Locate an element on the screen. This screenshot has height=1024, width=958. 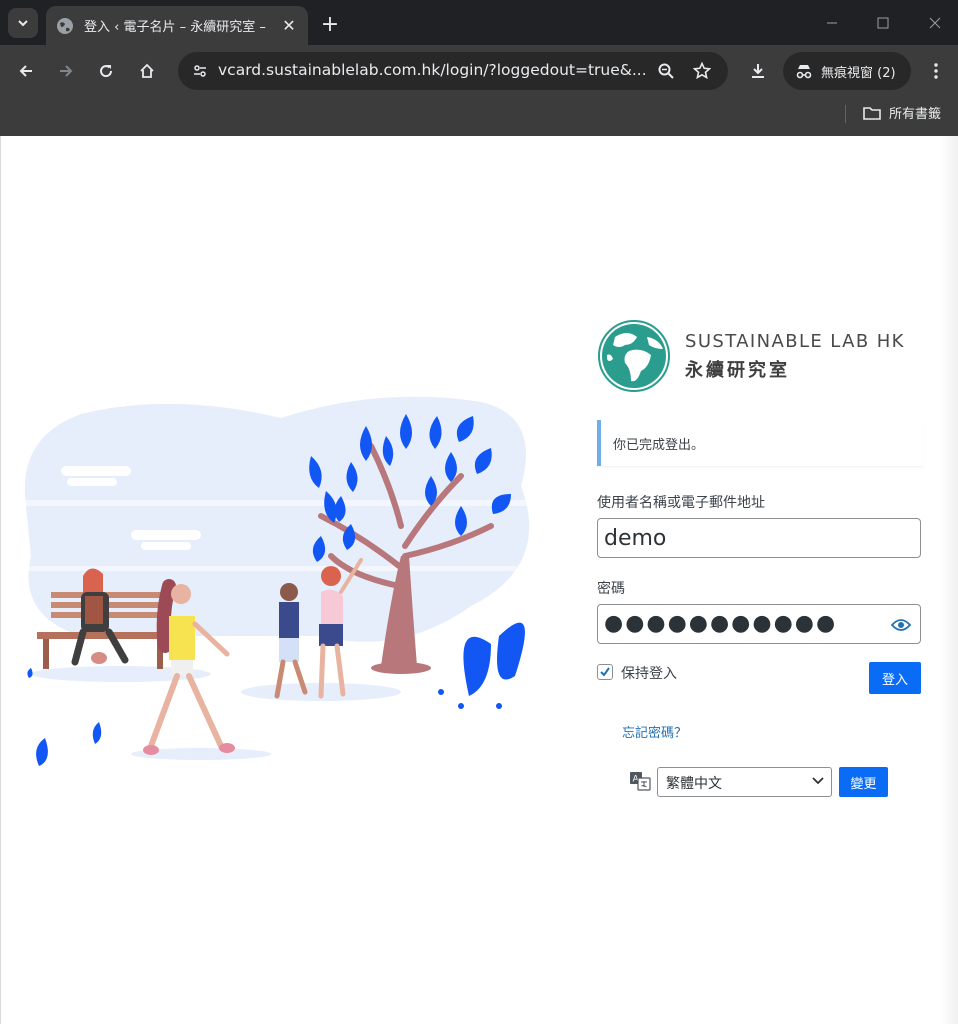
language-switcher: A 繁體中文 變更 is located at coordinates (760, 782).